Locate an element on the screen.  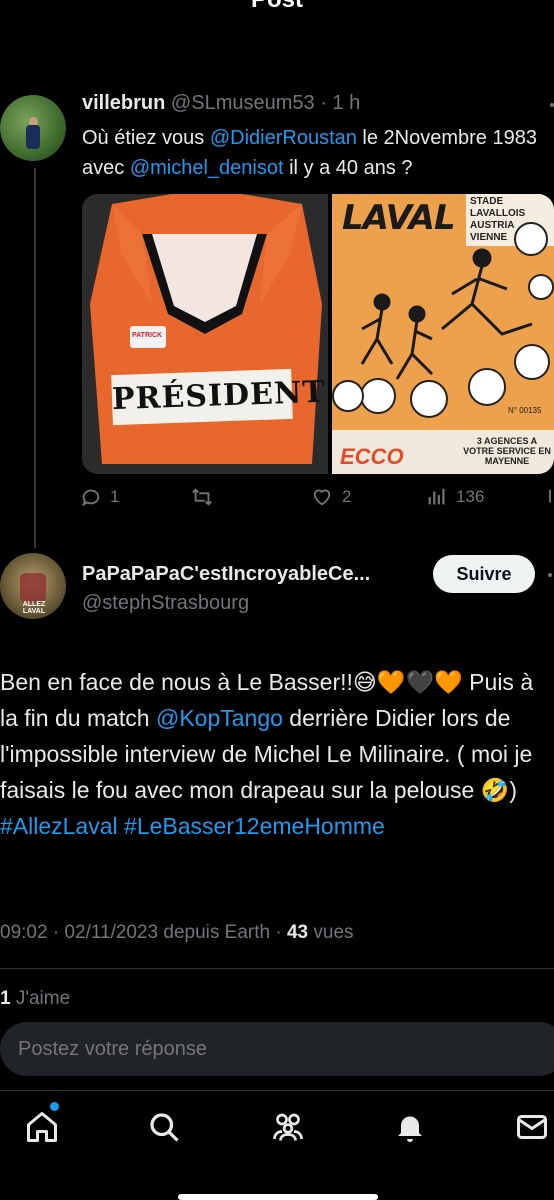
poster-footer-brand: ECCO is located at coordinates (372, 456).